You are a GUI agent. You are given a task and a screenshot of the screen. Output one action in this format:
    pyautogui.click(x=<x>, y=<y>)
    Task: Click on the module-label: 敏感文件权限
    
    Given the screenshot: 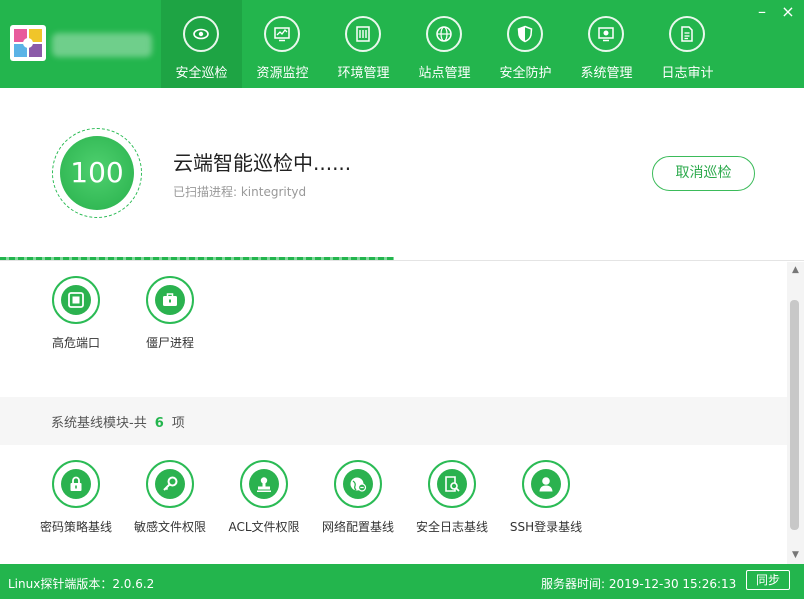 What is the action you would take?
    pyautogui.click(x=169, y=527)
    